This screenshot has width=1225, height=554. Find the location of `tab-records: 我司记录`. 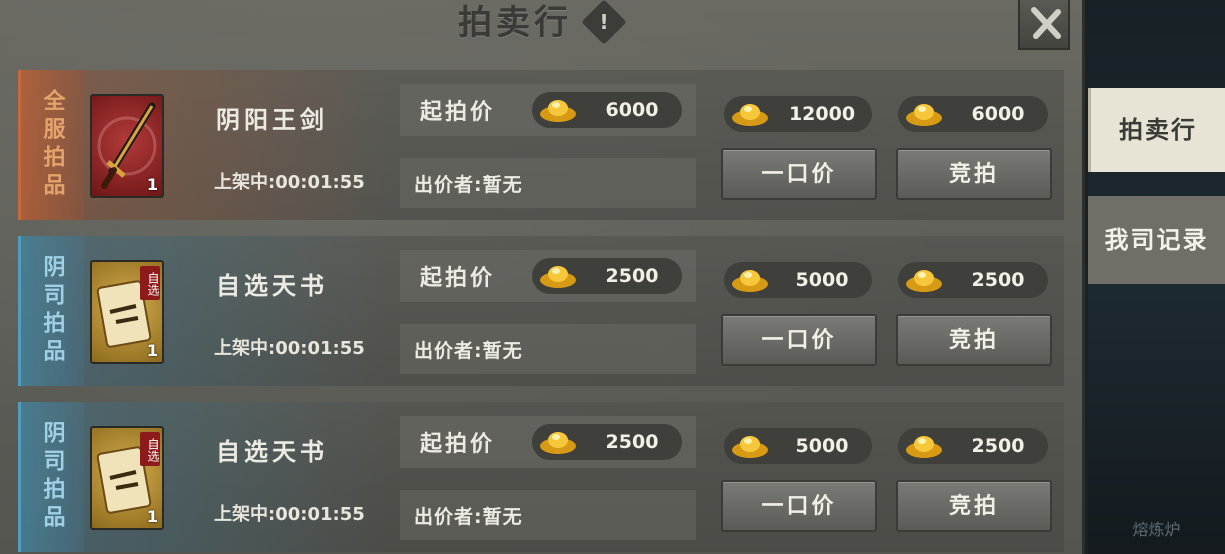

tab-records: 我司记录 is located at coordinates (1156, 240).